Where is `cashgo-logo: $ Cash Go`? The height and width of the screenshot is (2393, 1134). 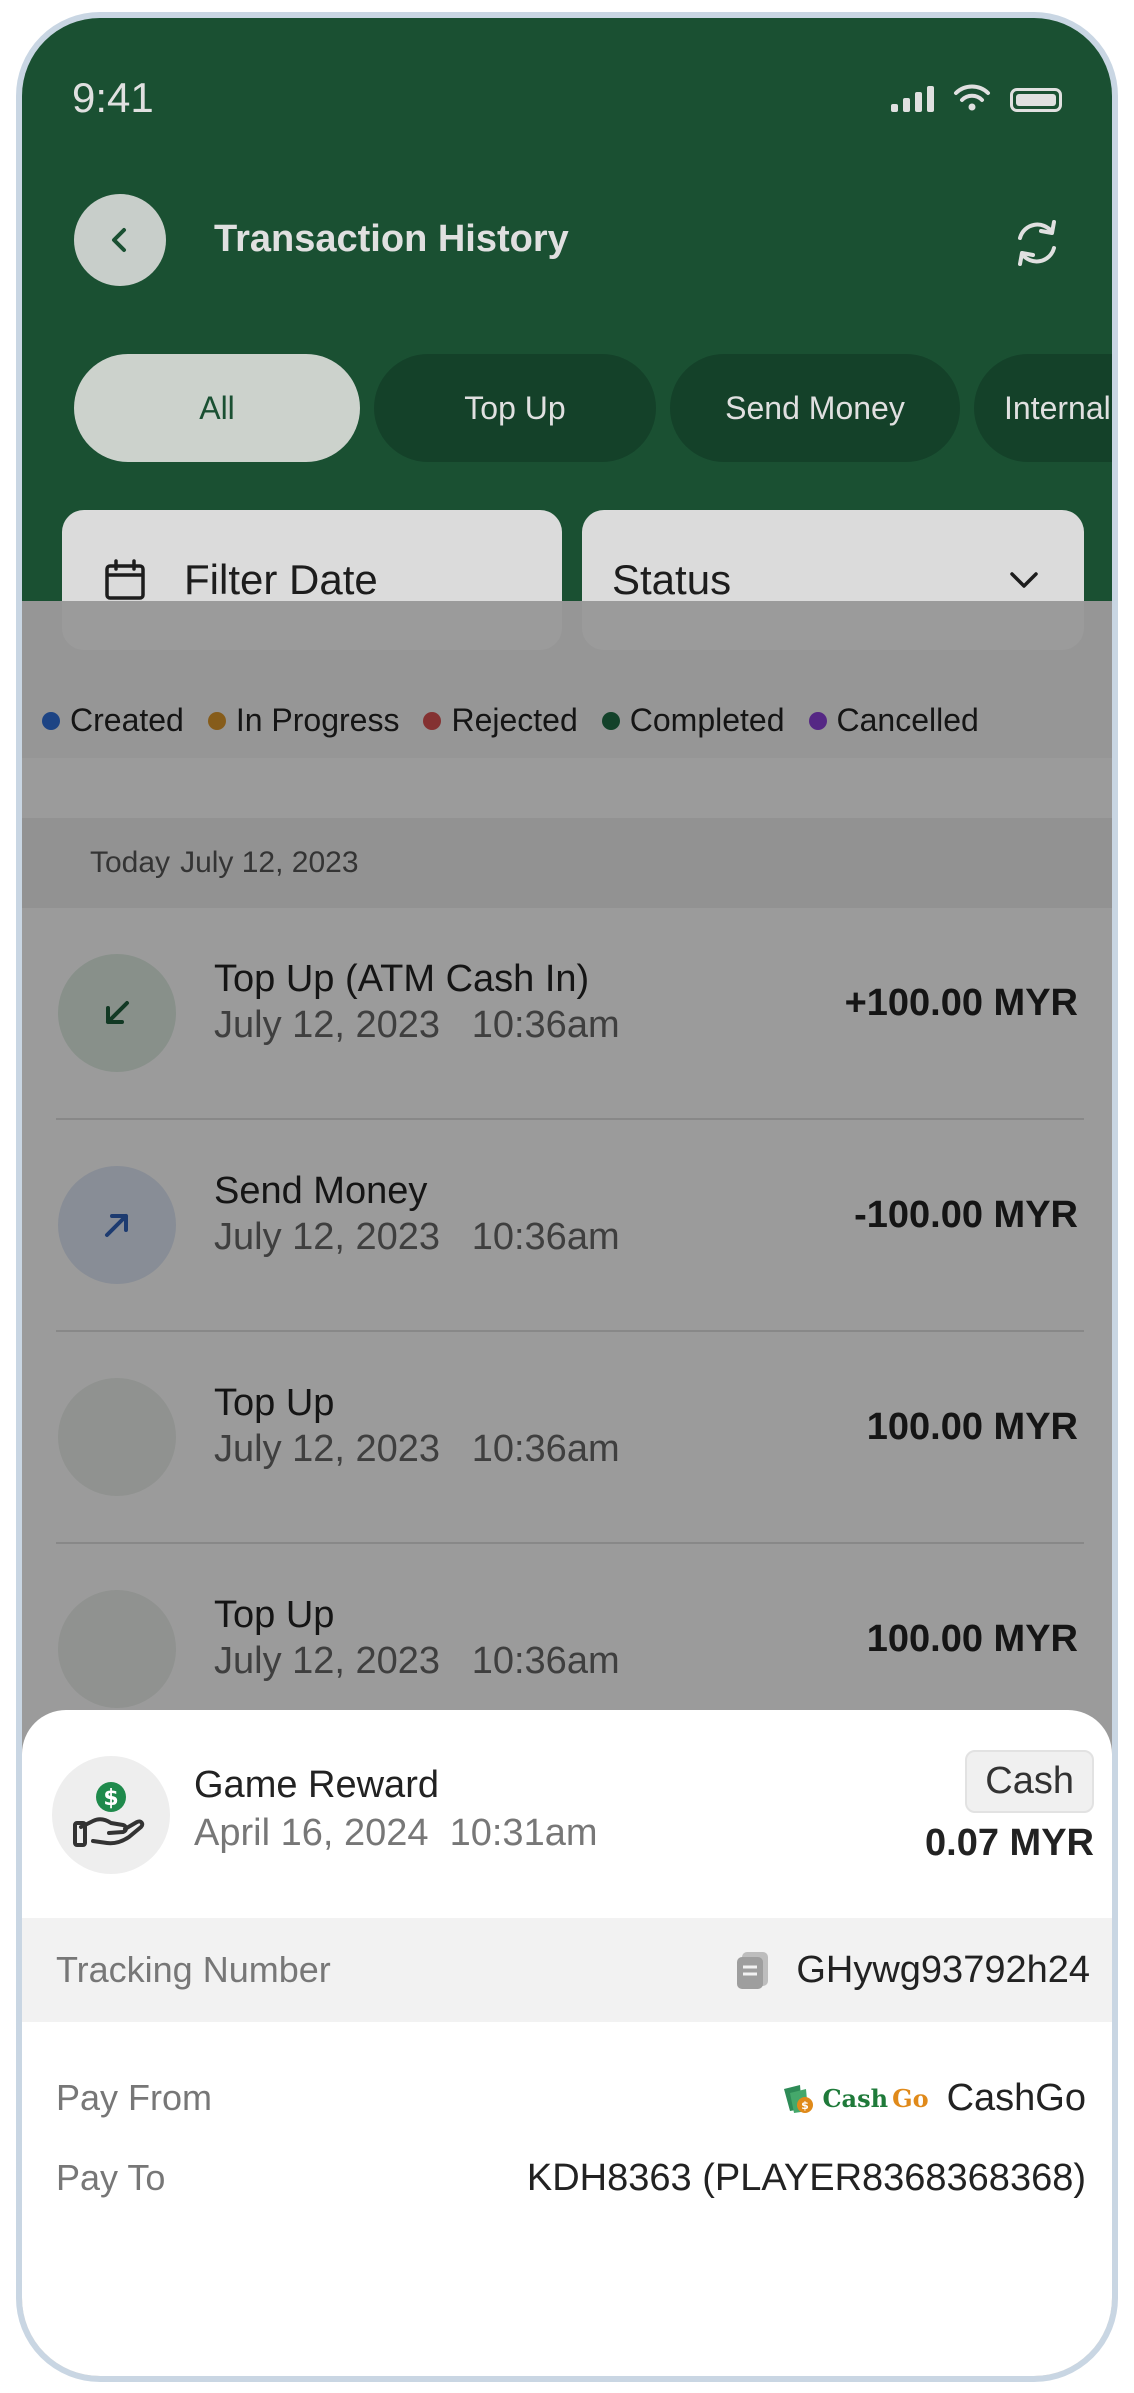
cashgo-logo: $ Cash Go is located at coordinates (854, 2098).